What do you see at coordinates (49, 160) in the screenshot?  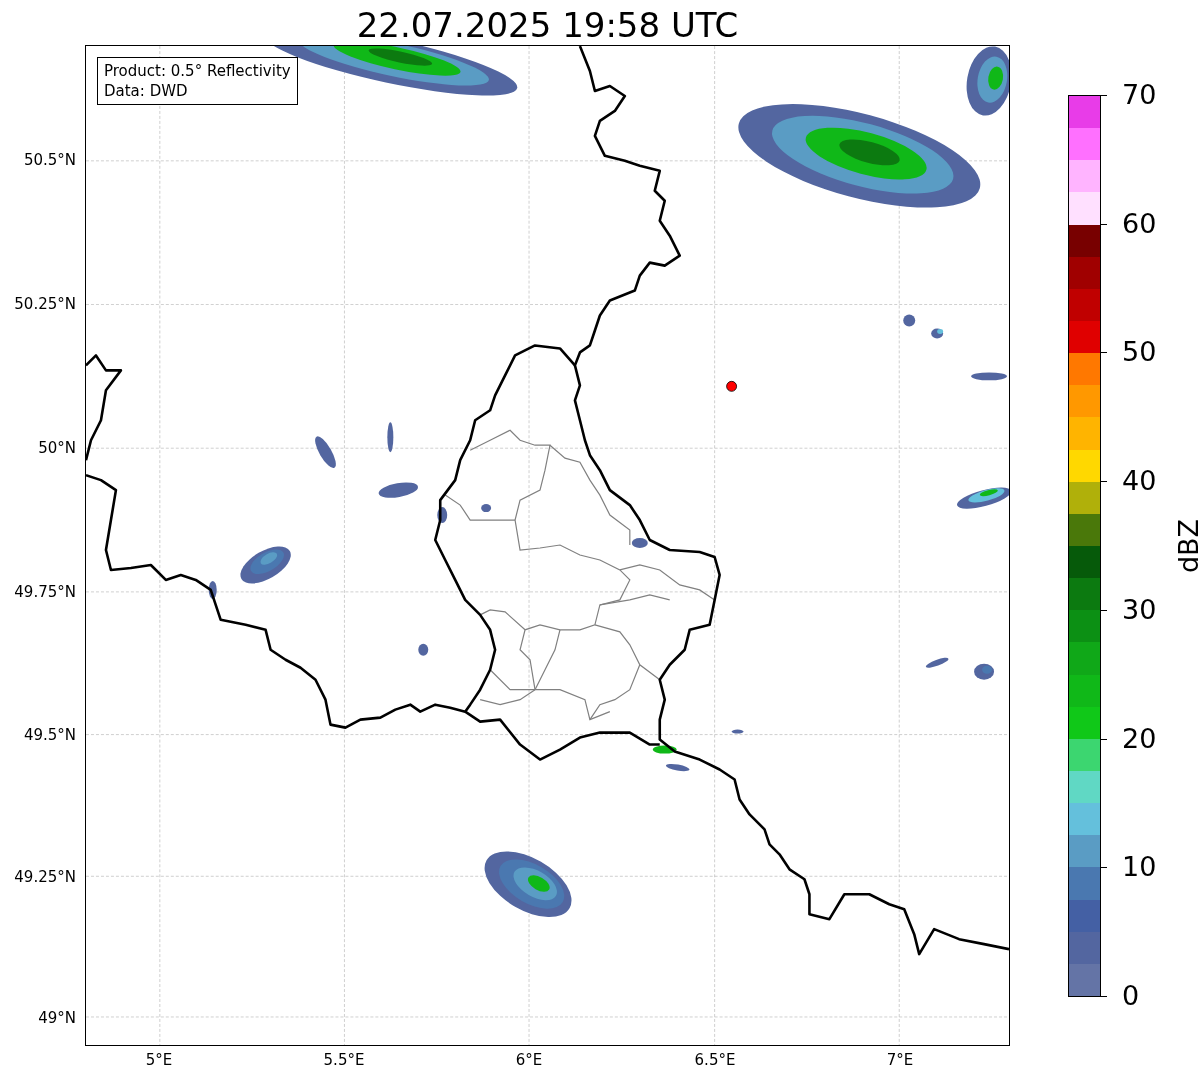 I see `latitude-label: 50.5°N` at bounding box center [49, 160].